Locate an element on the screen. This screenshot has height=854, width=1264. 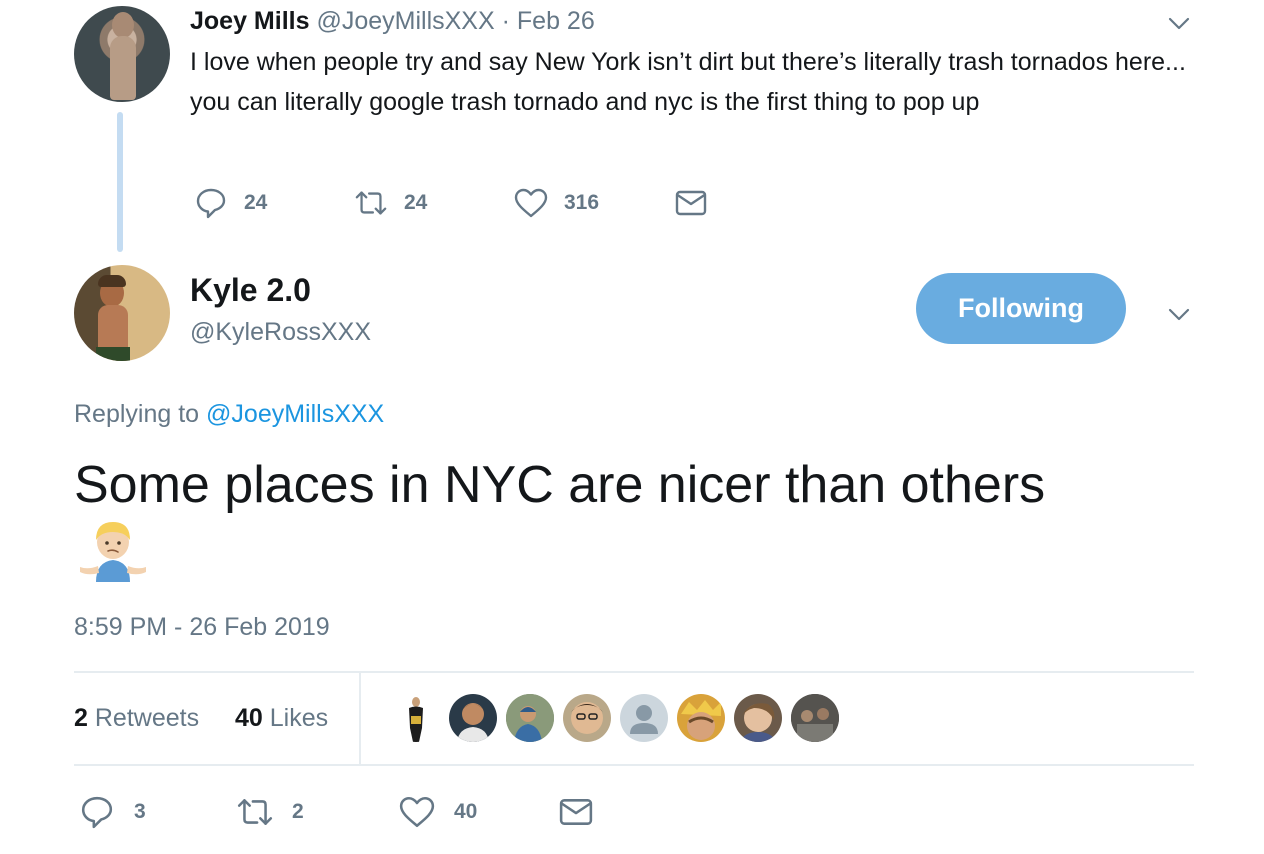
like-button: 316 is located at coordinates (556, 203).